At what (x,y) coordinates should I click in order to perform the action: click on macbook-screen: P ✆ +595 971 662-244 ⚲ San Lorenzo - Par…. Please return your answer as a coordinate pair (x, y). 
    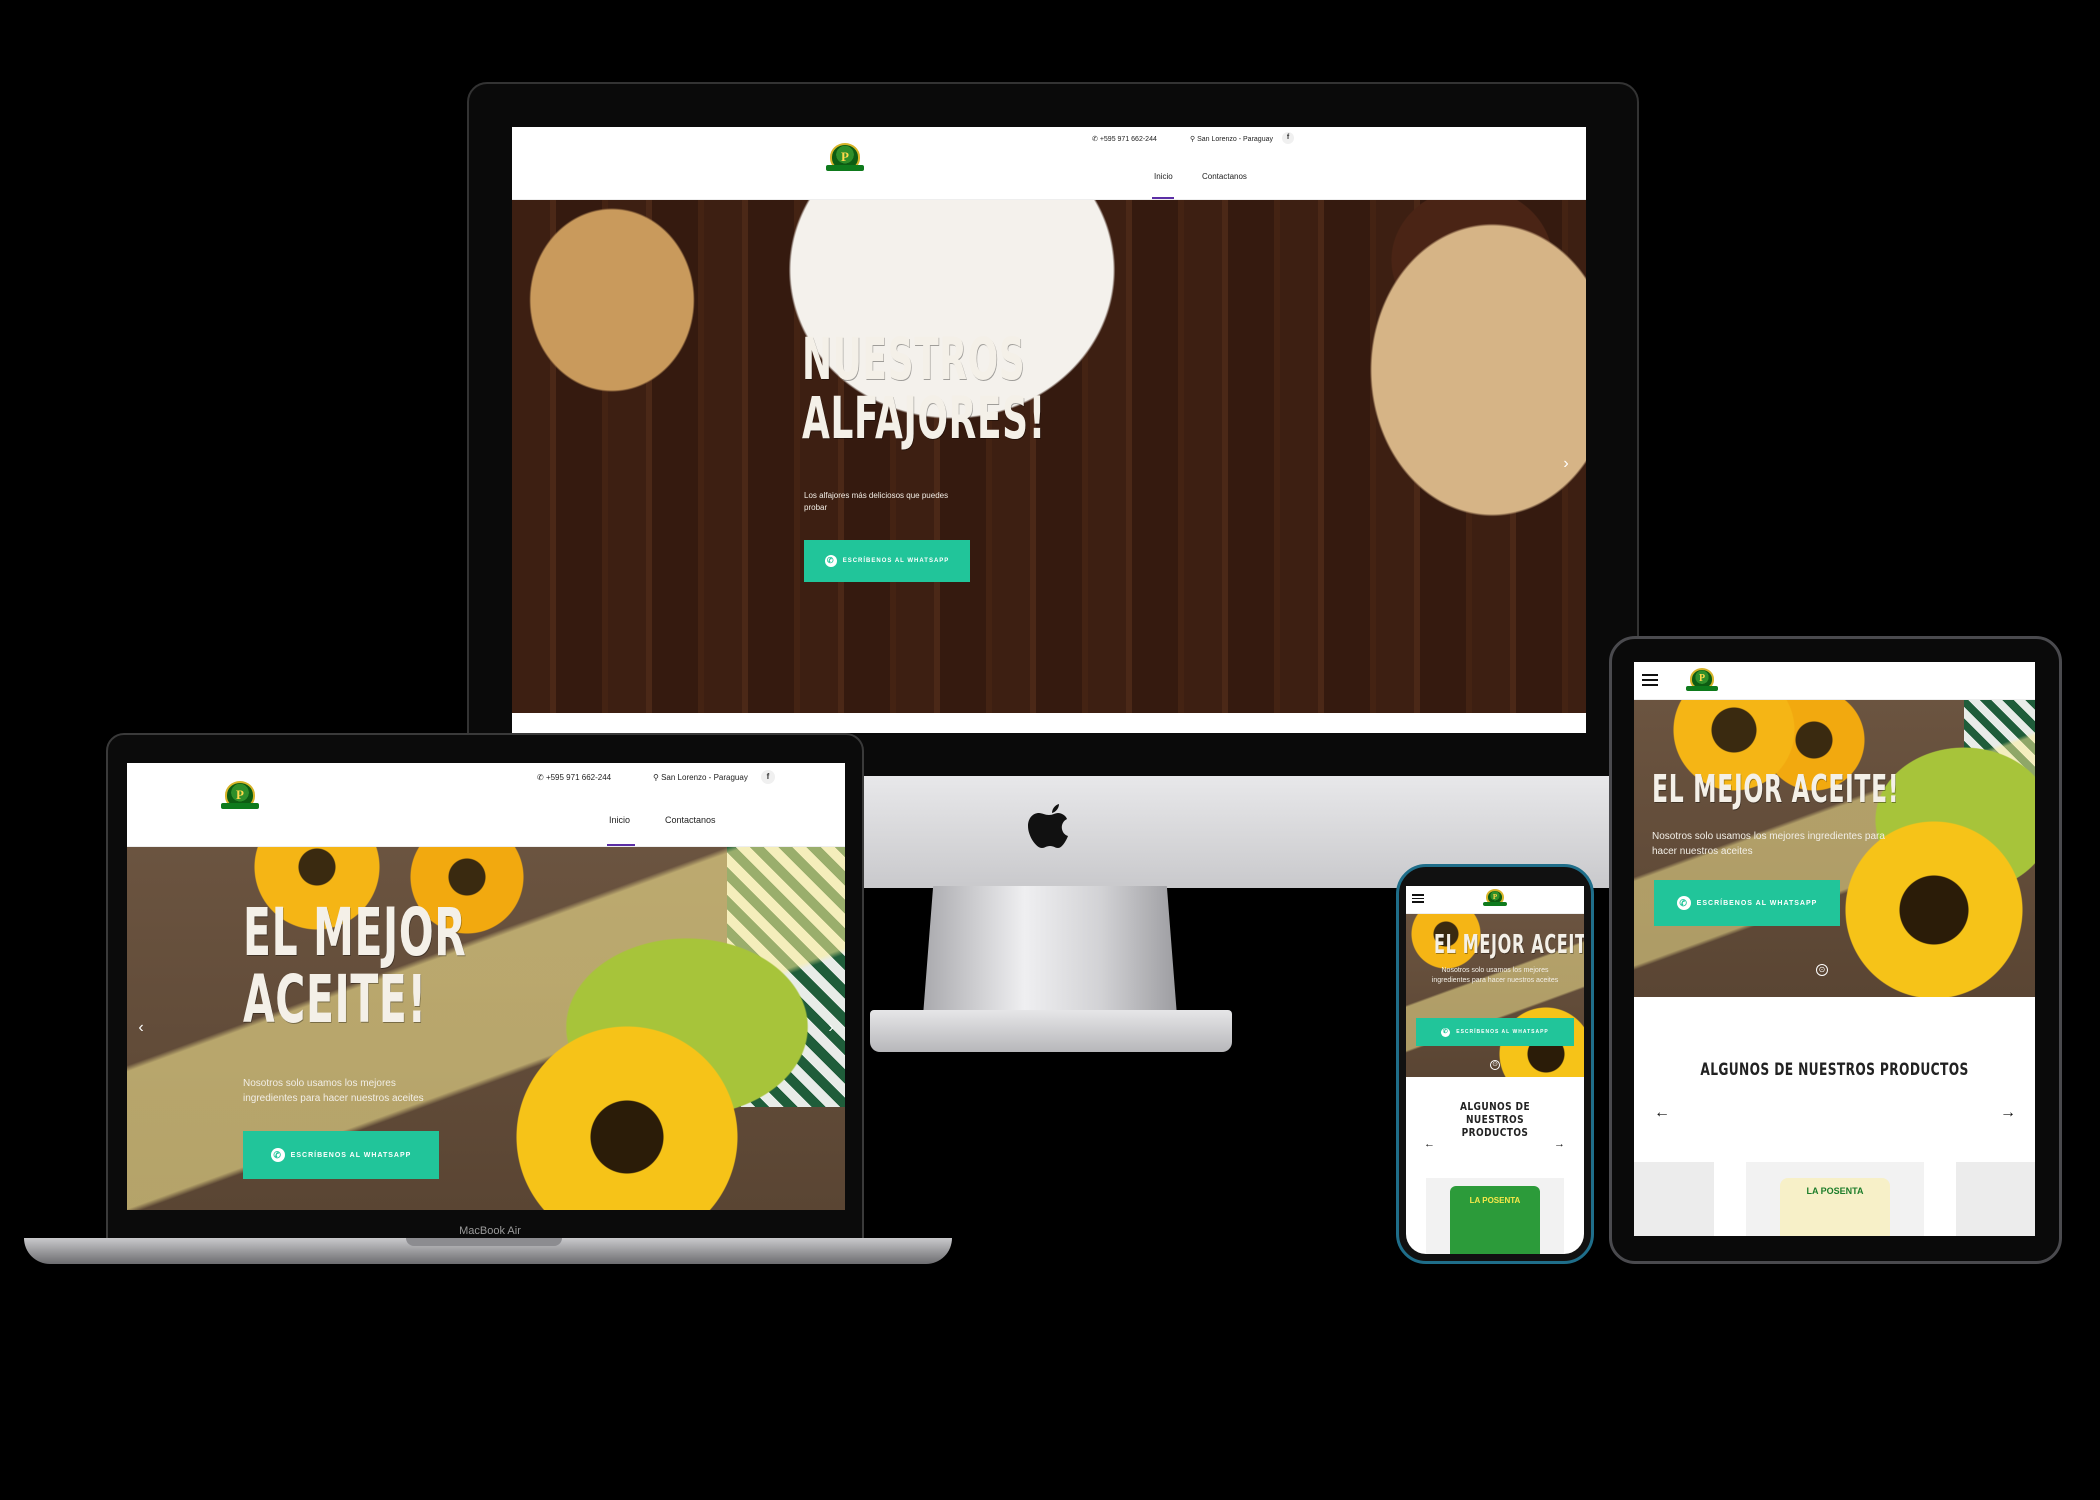
    Looking at the image, I should click on (486, 986).